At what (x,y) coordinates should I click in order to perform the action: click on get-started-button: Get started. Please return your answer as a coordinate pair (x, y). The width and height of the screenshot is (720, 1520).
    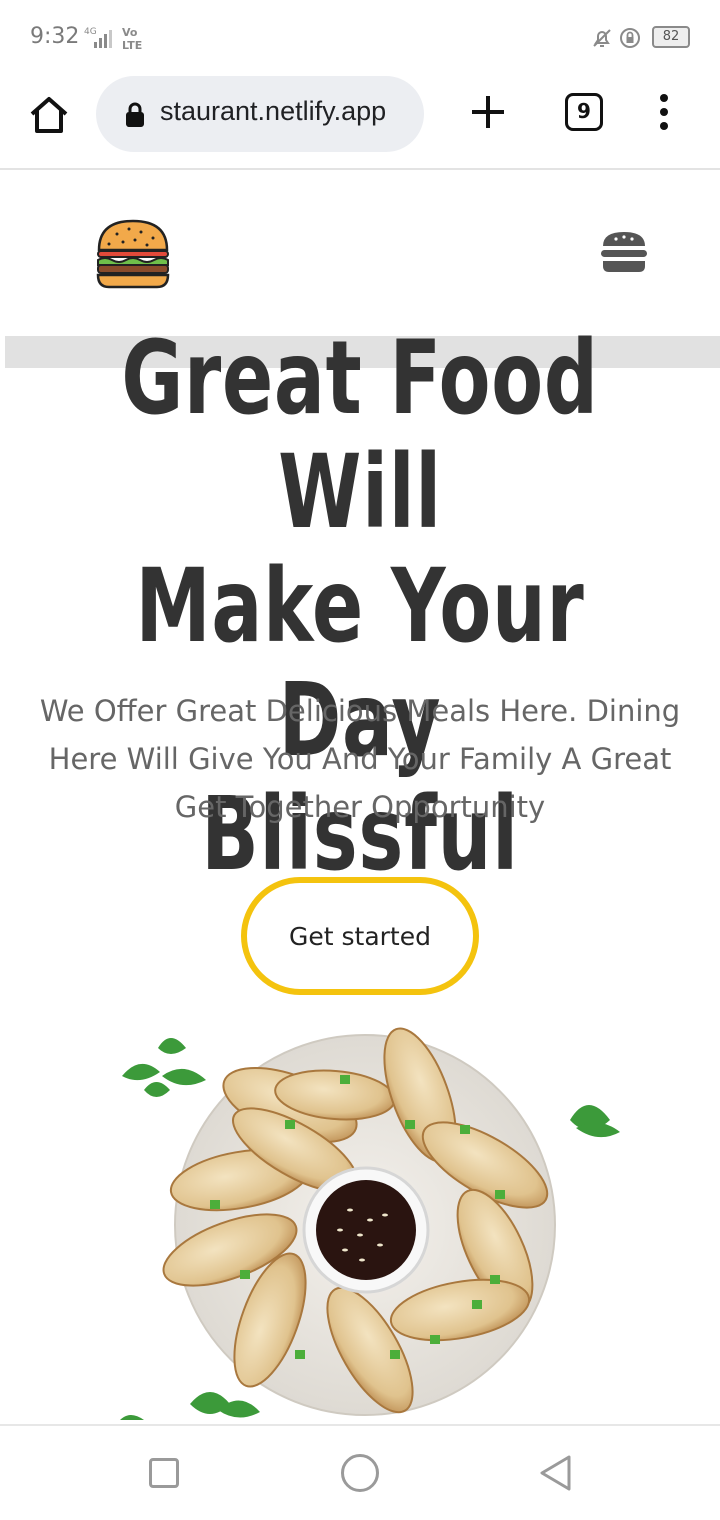
    Looking at the image, I should click on (360, 936).